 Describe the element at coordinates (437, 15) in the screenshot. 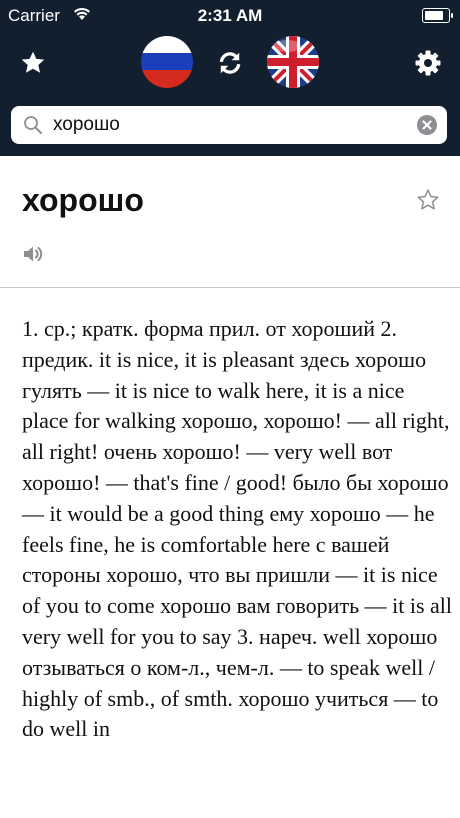

I see `battery-icon` at that location.